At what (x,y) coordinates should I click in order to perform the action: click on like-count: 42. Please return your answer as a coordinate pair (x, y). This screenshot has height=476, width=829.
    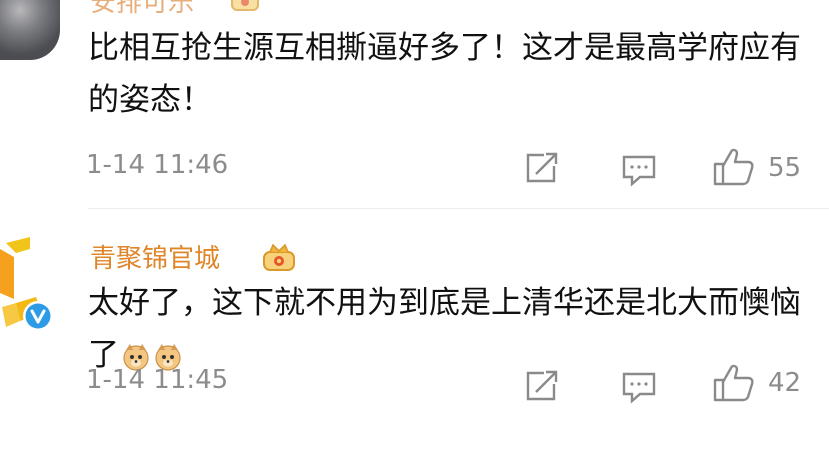
    Looking at the image, I should click on (785, 383).